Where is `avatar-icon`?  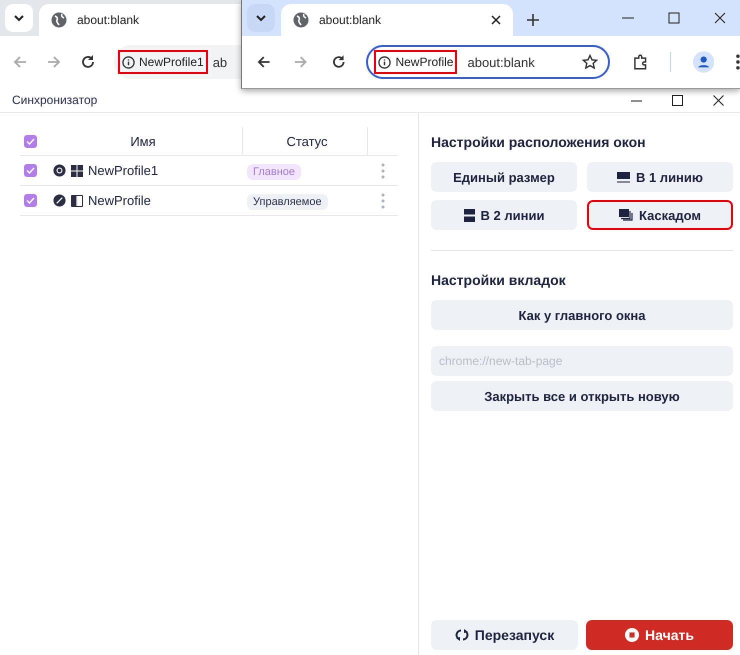 avatar-icon is located at coordinates (703, 62).